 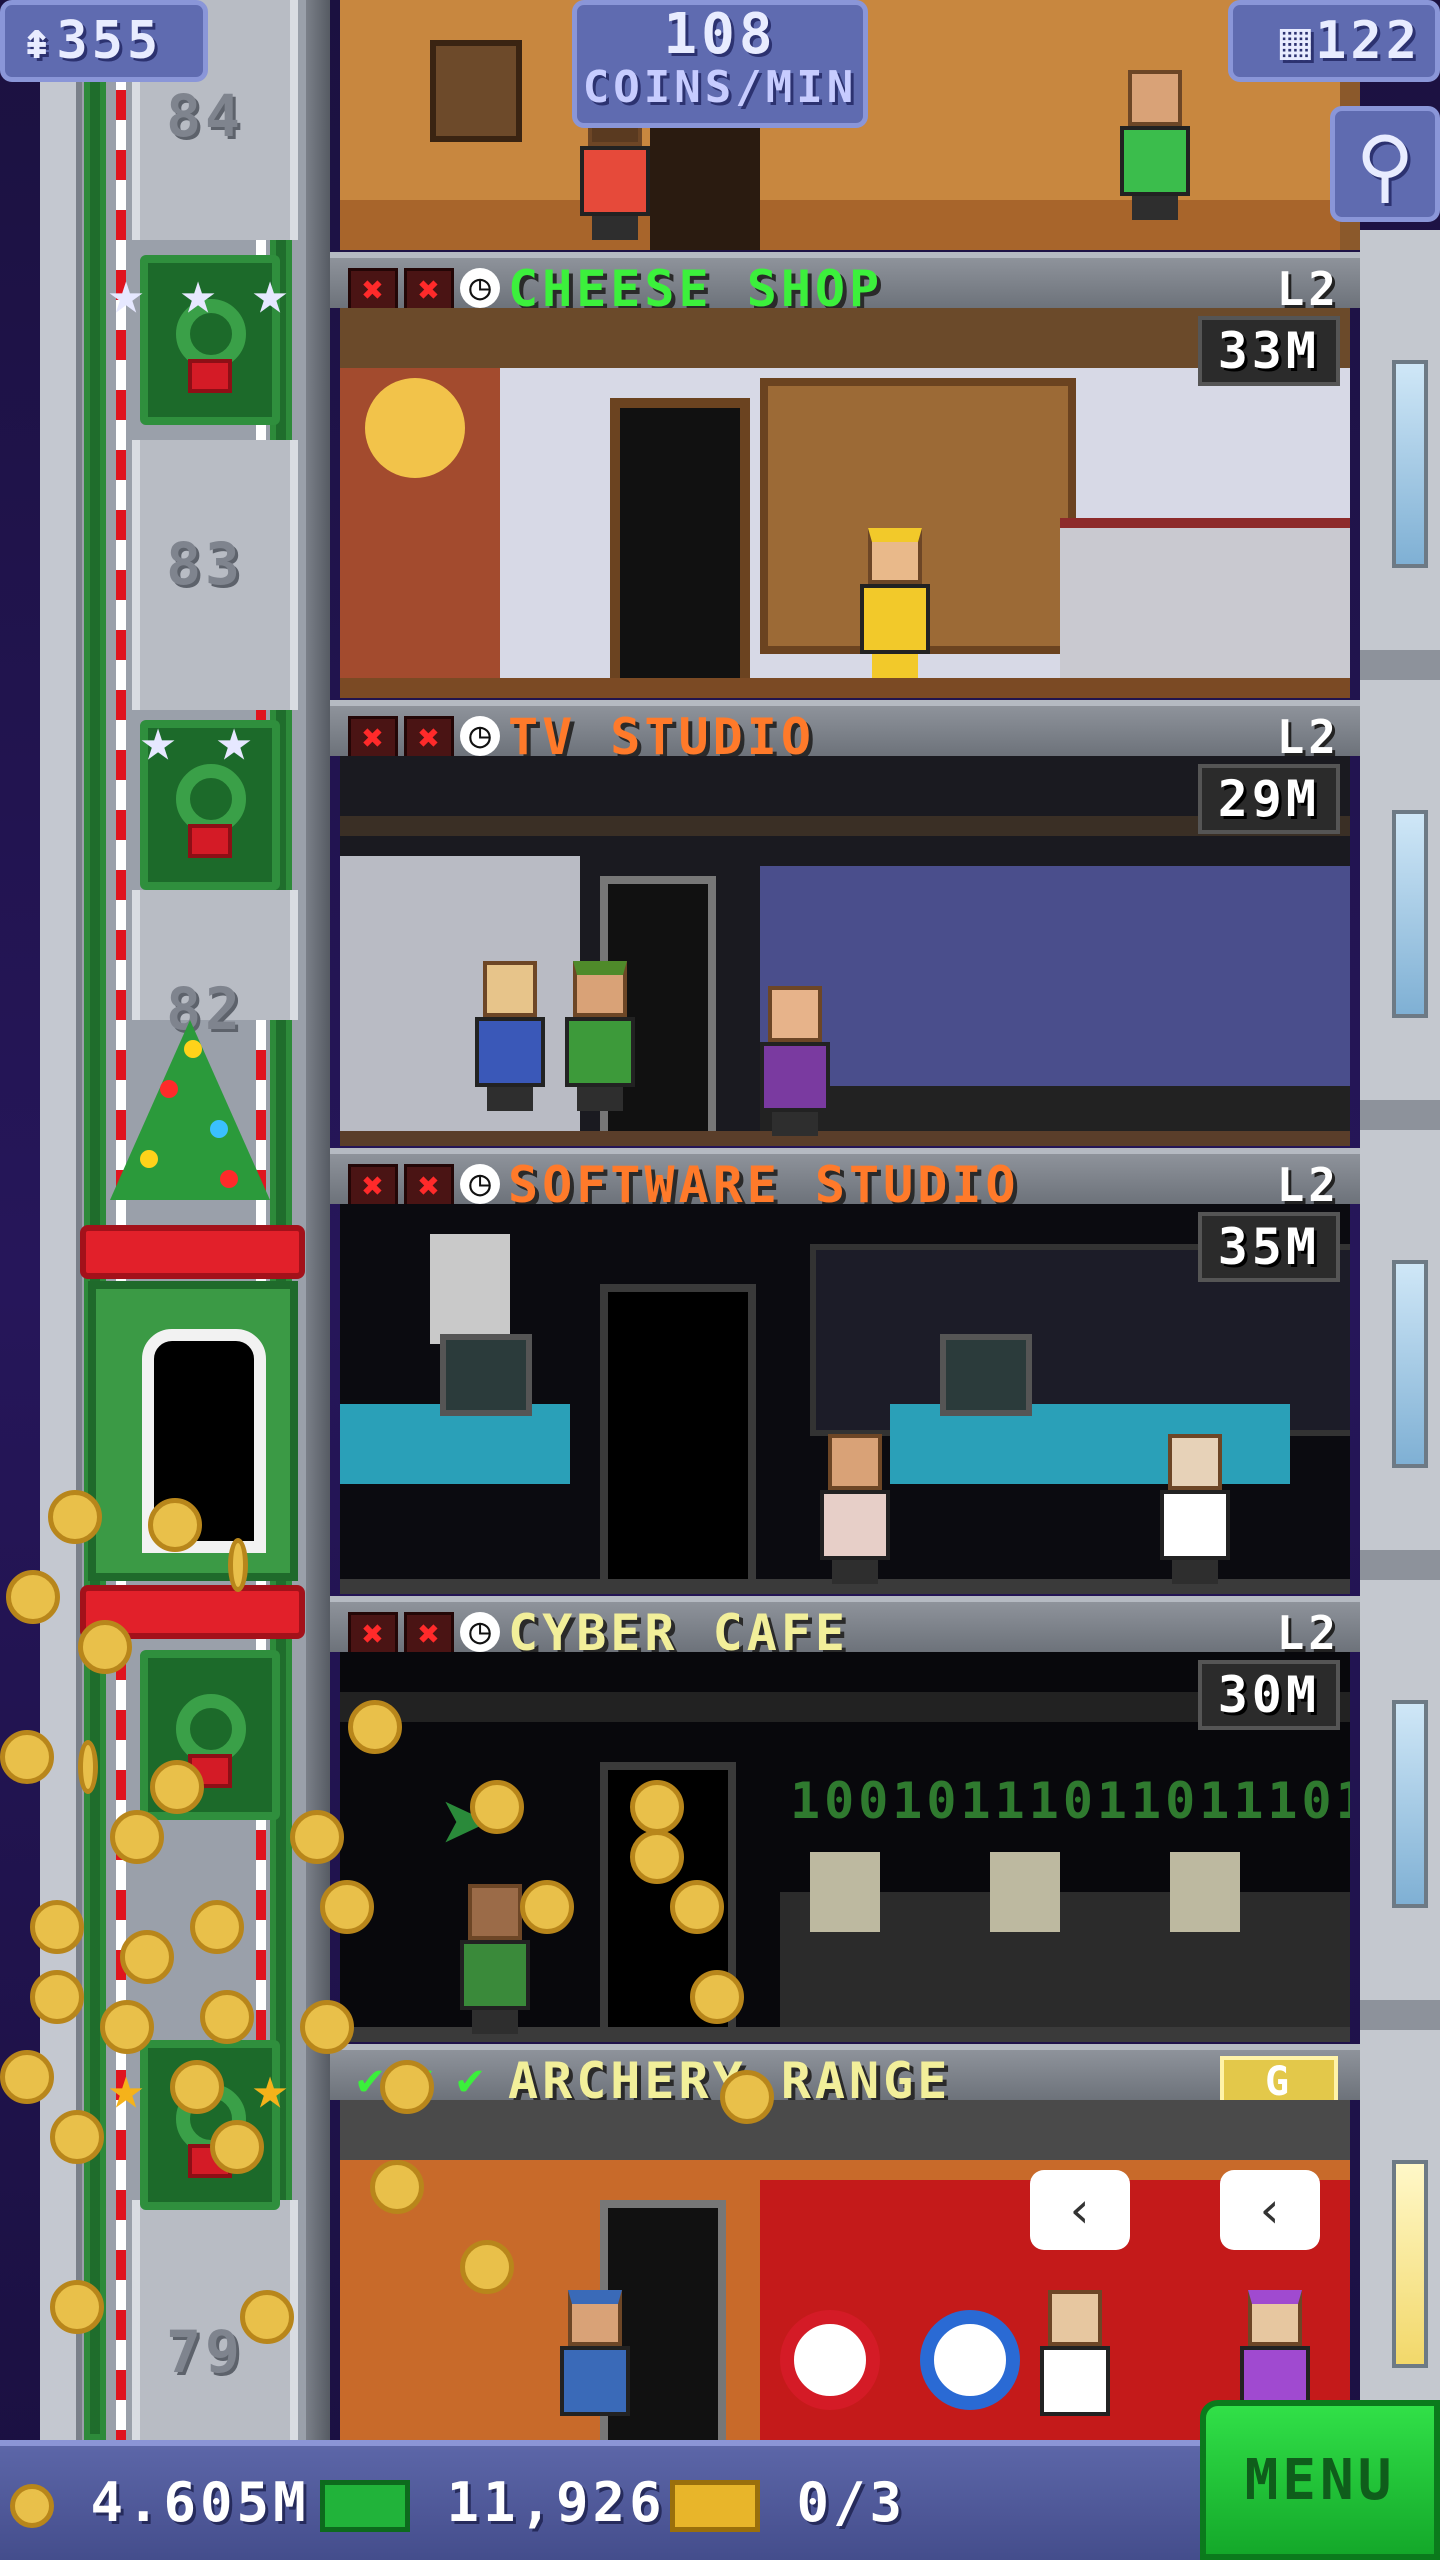 What do you see at coordinates (845, 1372) in the screenshot?
I see `floor-software-studio: ✖ ✖ ◷ SOFTWARE STUDIO L2 35M` at bounding box center [845, 1372].